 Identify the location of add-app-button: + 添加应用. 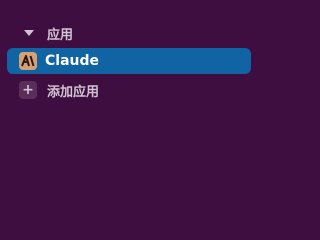
(59, 90).